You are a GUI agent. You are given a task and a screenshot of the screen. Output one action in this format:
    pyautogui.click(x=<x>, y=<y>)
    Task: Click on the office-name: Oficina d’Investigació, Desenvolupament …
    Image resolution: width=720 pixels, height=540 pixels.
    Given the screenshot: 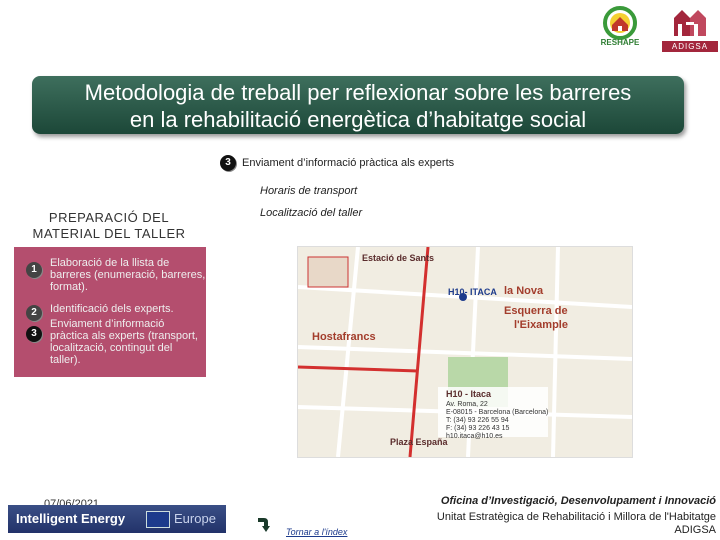 What is the action you would take?
    pyautogui.click(x=578, y=501)
    